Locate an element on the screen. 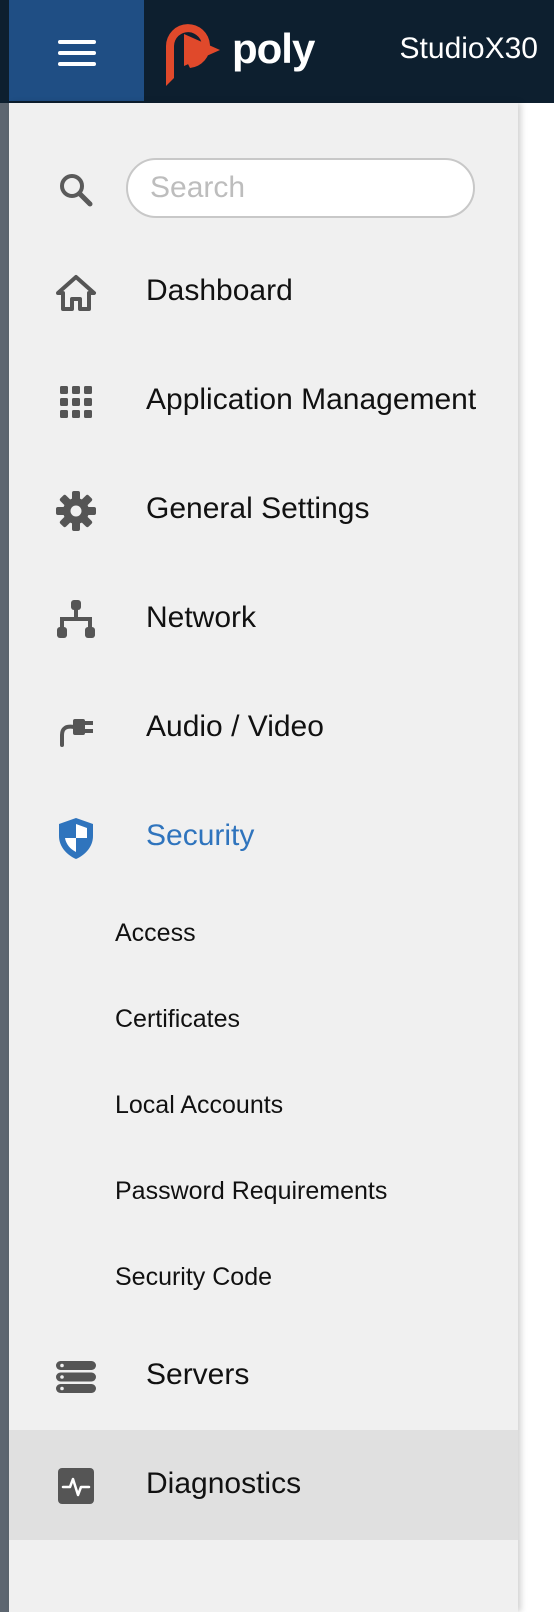 This screenshot has height=1612, width=554. sidebar-item-label: Security is located at coordinates (200, 835).